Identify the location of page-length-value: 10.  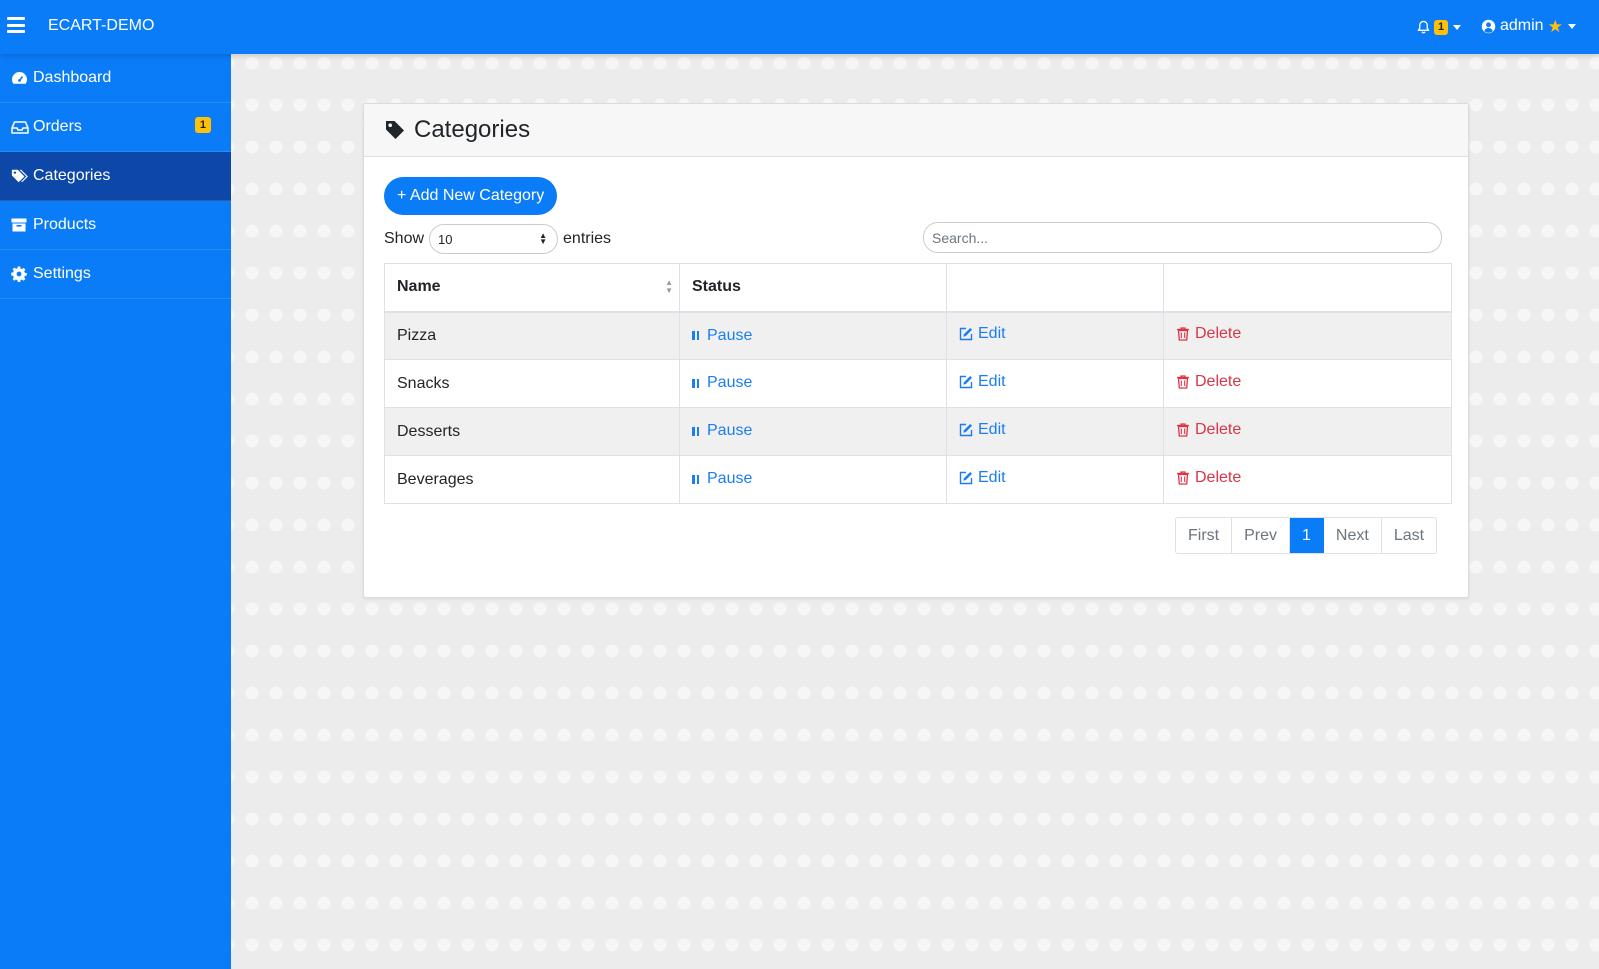
(445, 239).